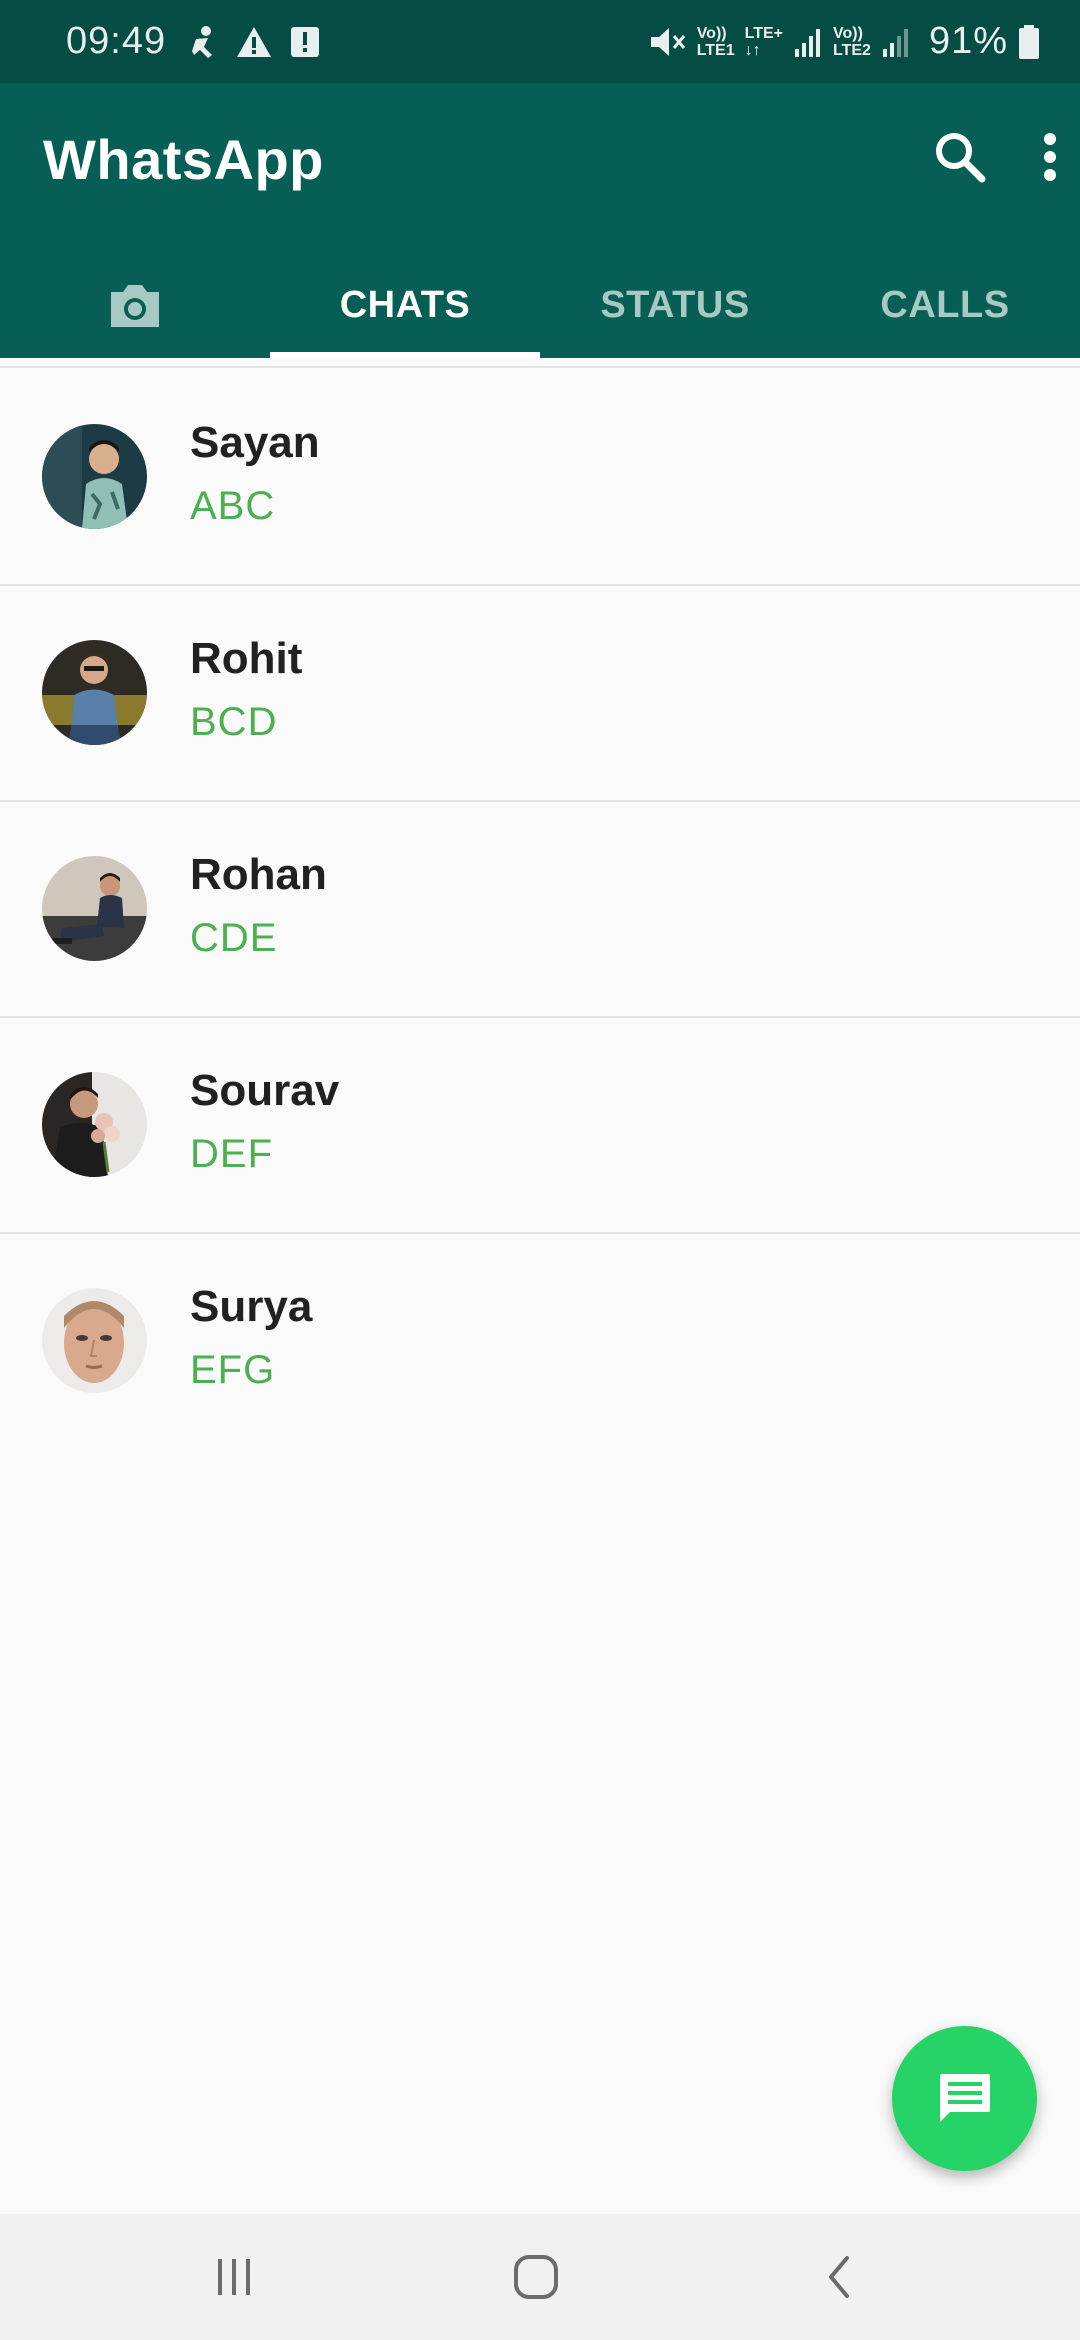 Image resolution: width=1080 pixels, height=2340 pixels. I want to click on new-chat-icon, so click(964, 2097).